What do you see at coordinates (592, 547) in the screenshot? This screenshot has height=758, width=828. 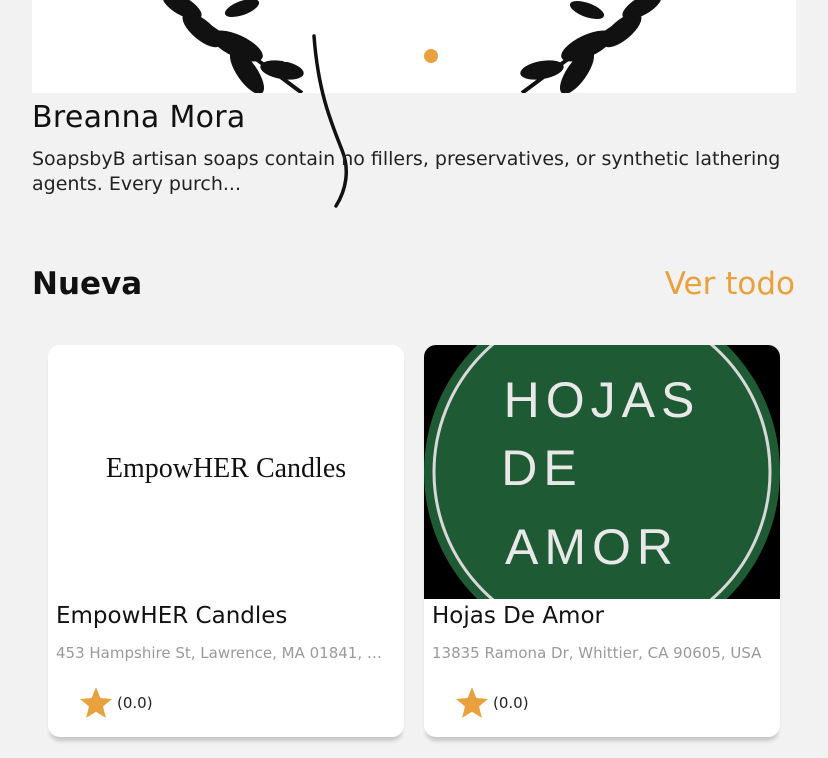 I see `logo-line: AMOR` at bounding box center [592, 547].